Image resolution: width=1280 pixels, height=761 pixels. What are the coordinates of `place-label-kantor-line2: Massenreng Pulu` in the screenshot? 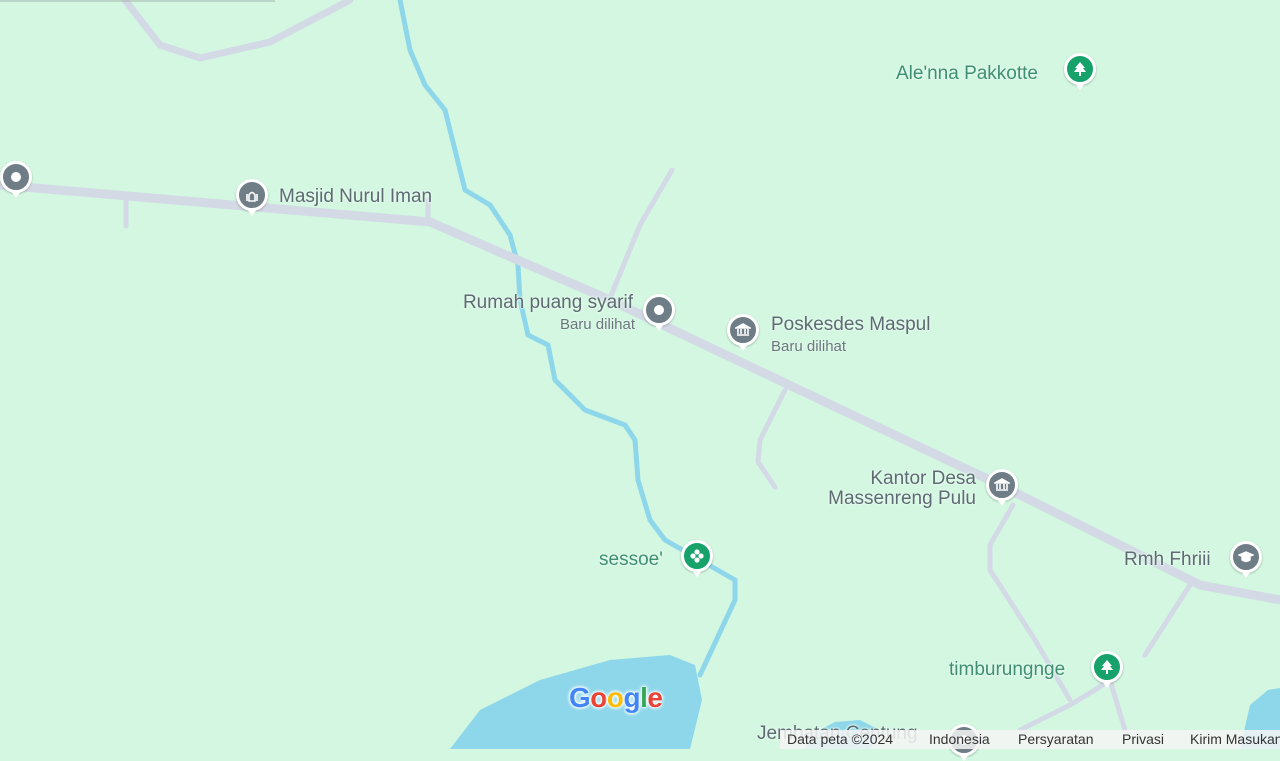 It's located at (868, 499).